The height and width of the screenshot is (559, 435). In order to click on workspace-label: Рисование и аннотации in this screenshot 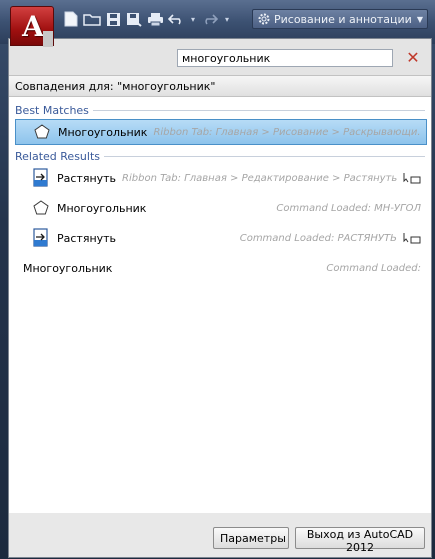, I will do `click(343, 19)`.